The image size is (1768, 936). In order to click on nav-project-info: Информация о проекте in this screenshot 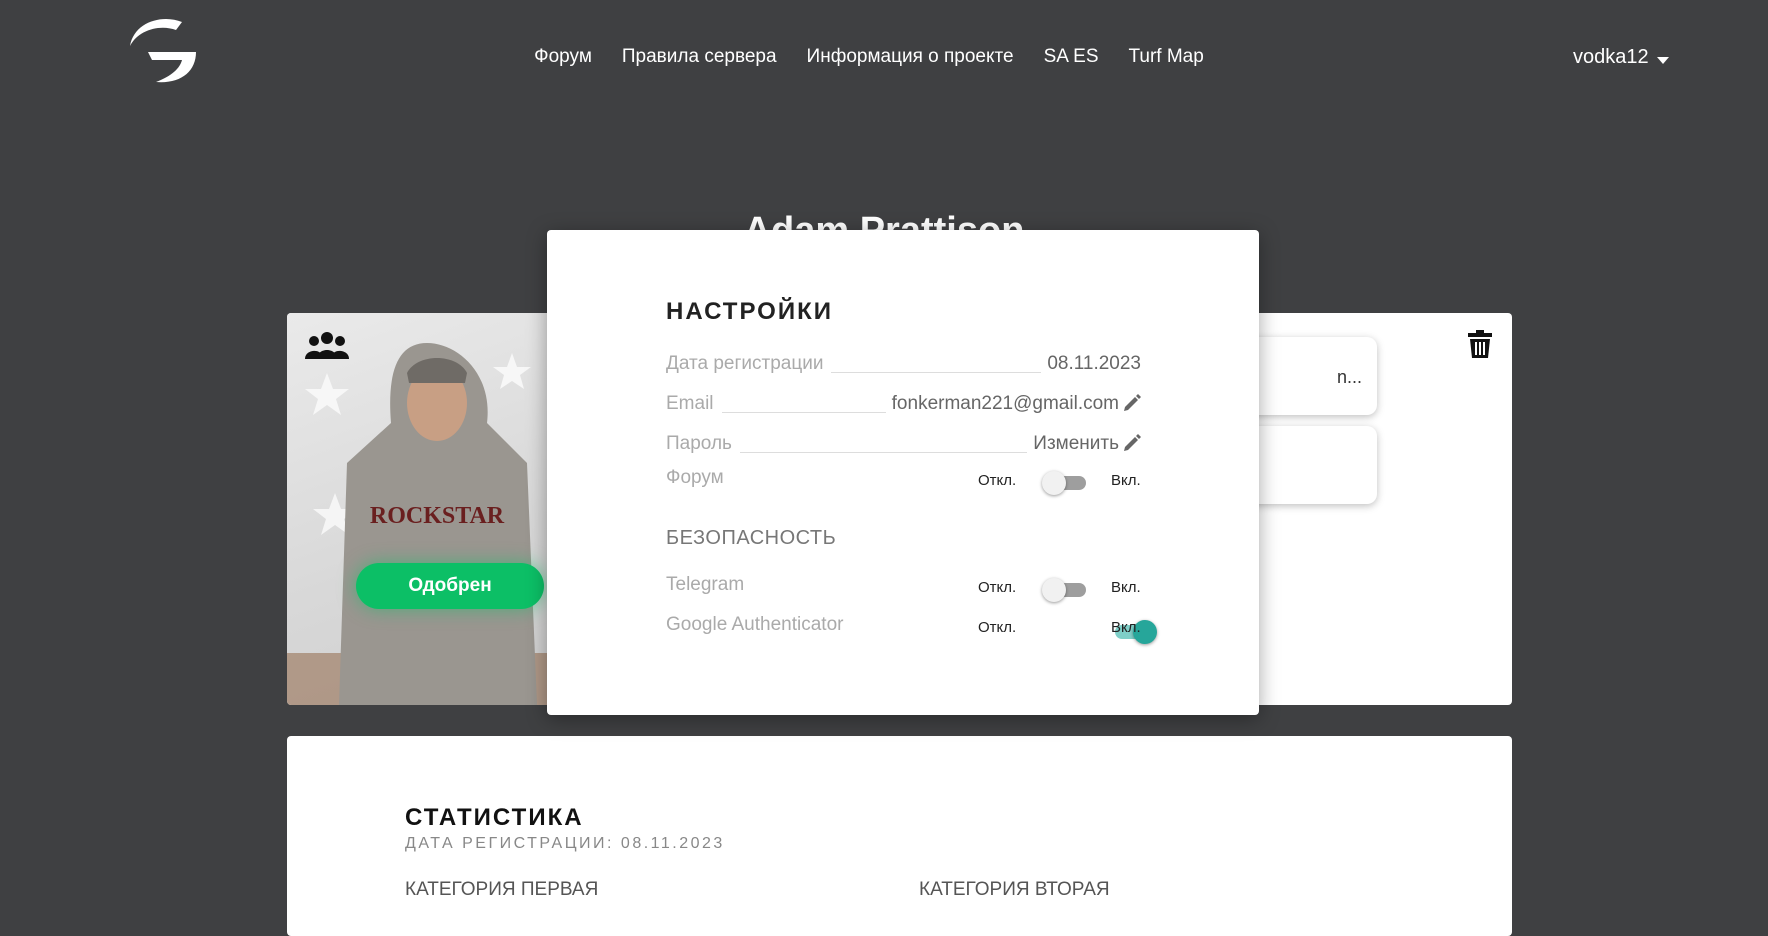, I will do `click(910, 57)`.